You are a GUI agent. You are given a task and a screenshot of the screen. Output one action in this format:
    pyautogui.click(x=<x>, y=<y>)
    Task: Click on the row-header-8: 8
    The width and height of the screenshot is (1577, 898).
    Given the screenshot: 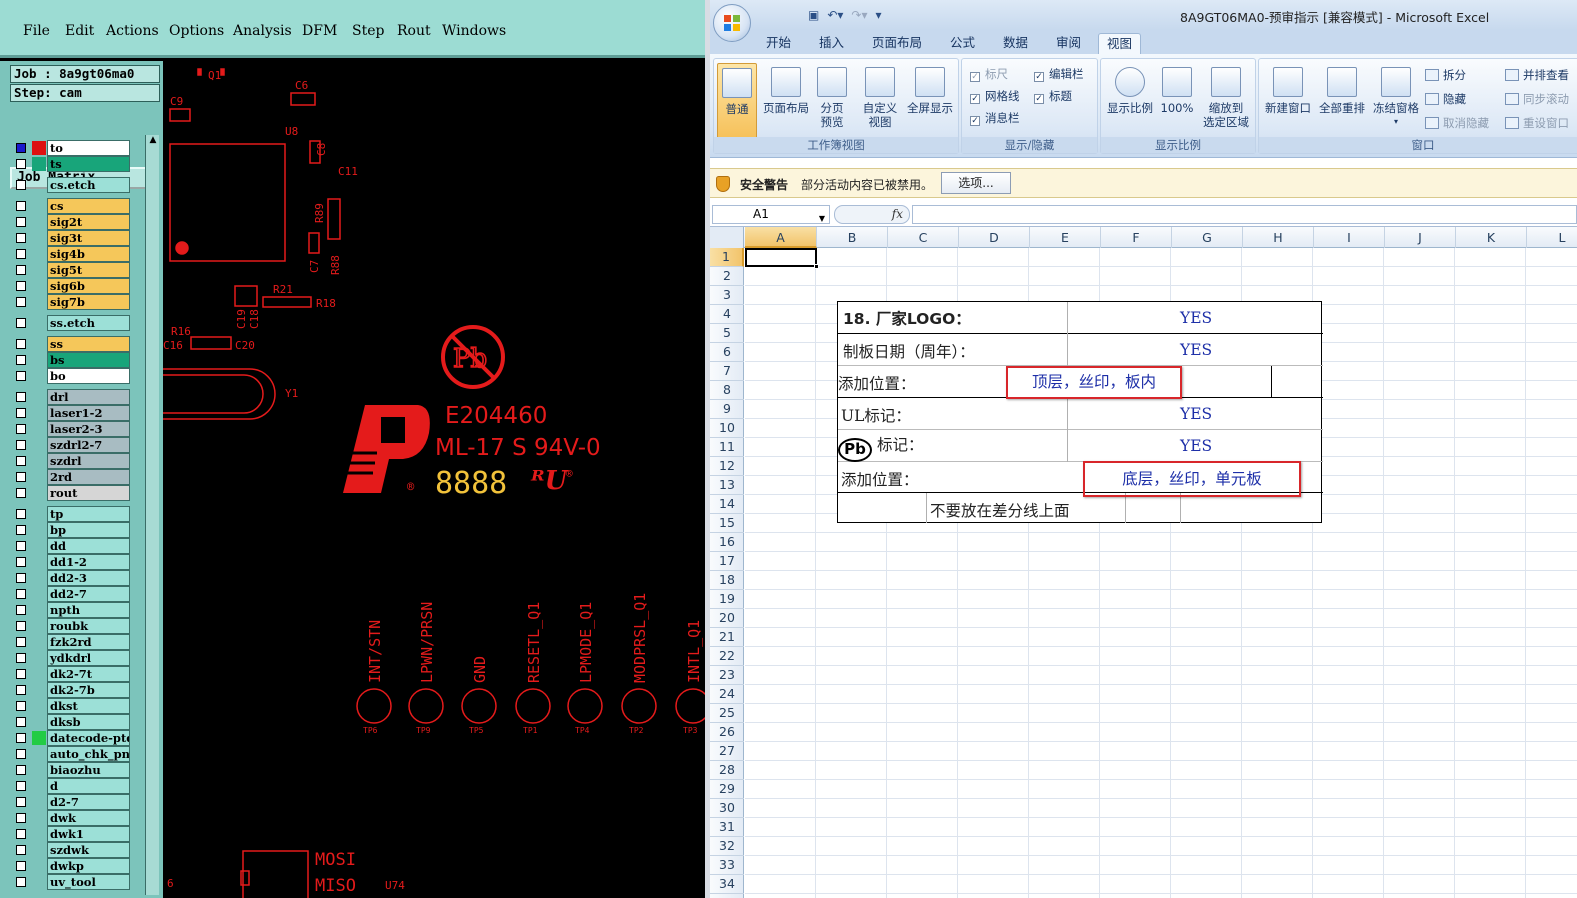 What is the action you would take?
    pyautogui.click(x=727, y=390)
    